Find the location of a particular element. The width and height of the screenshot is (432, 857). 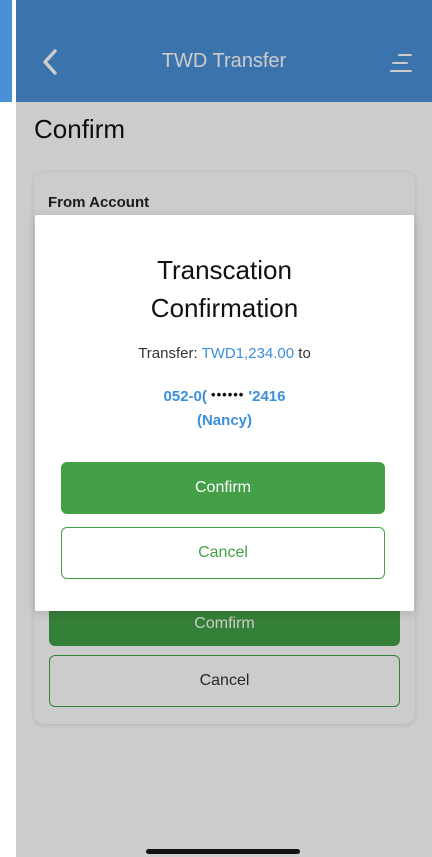

recipient-name: (Nancy) is located at coordinates (224, 420).